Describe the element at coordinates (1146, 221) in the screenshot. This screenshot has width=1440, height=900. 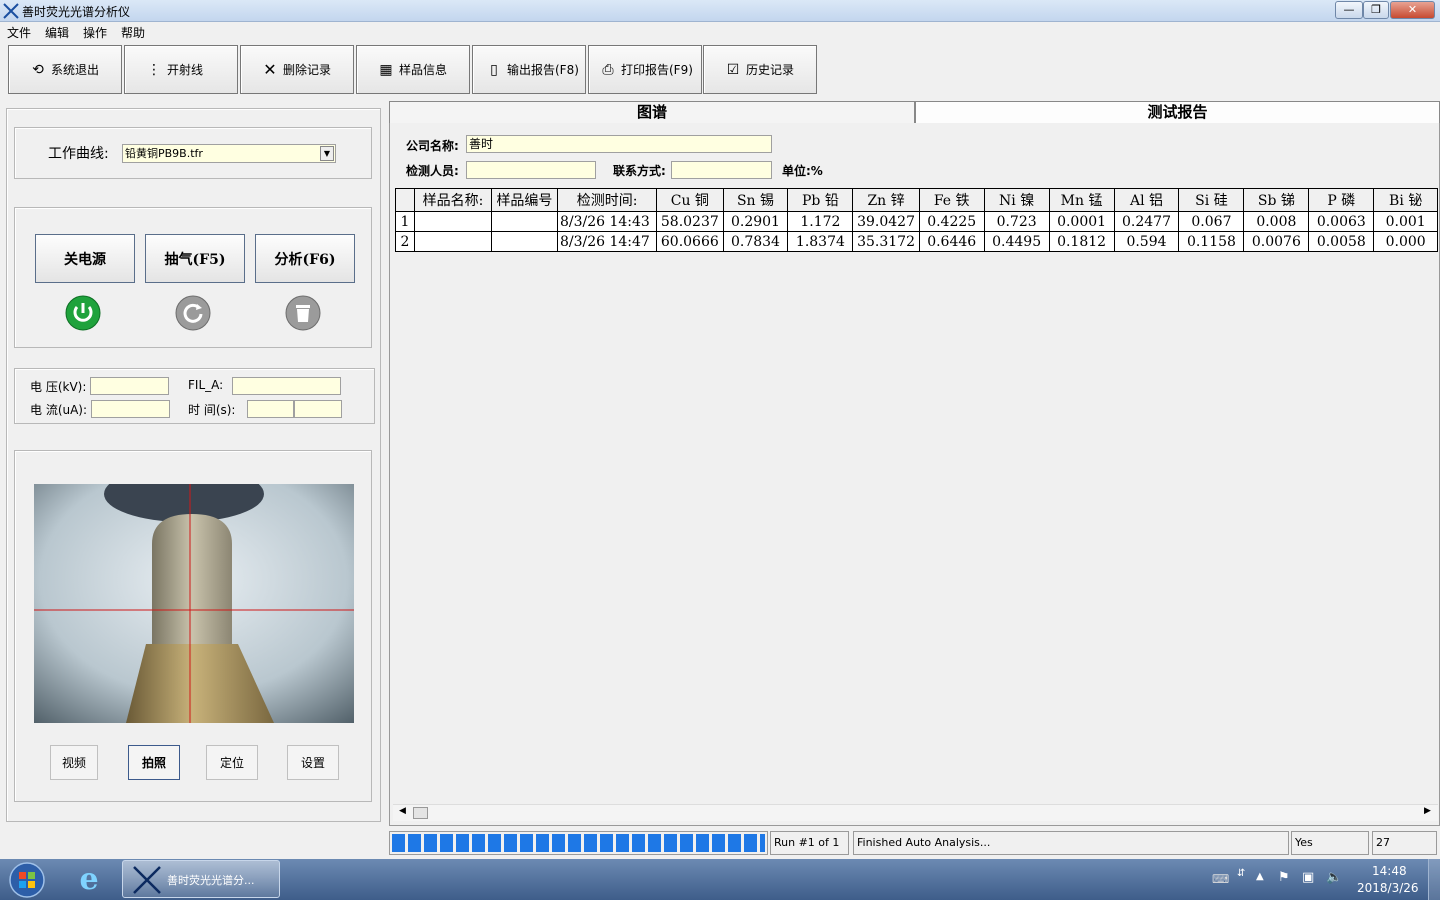
I see `table-cell: 0.2477` at that location.